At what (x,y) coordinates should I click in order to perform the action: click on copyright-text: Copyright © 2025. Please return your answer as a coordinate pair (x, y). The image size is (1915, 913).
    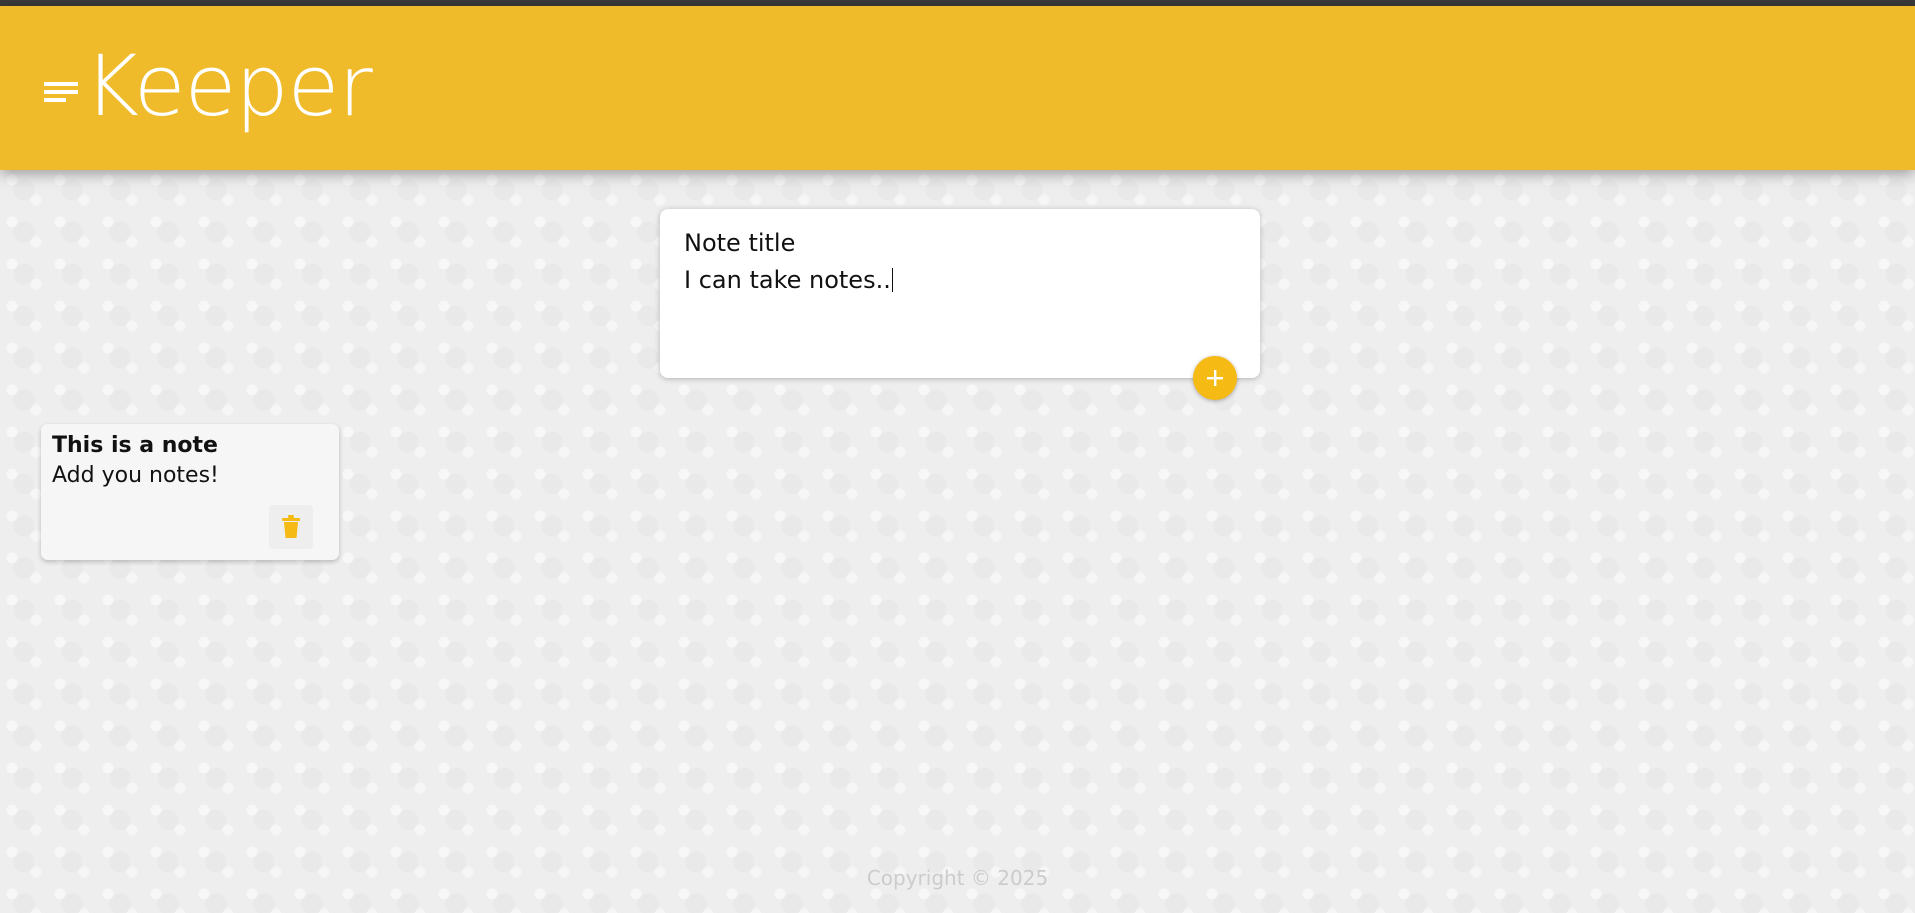
    Looking at the image, I should click on (957, 878).